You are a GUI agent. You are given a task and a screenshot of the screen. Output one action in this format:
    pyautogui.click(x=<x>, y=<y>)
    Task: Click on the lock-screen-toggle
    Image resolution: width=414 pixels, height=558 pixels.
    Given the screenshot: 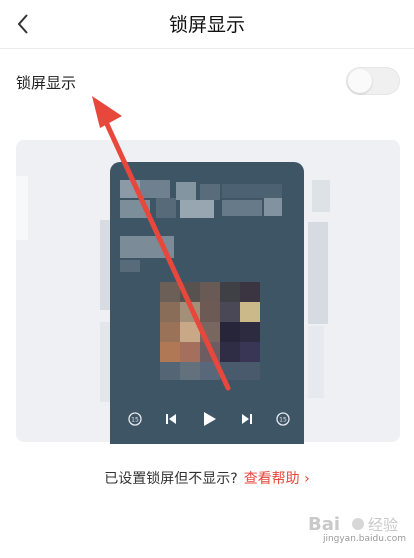 What is the action you would take?
    pyautogui.click(x=373, y=81)
    